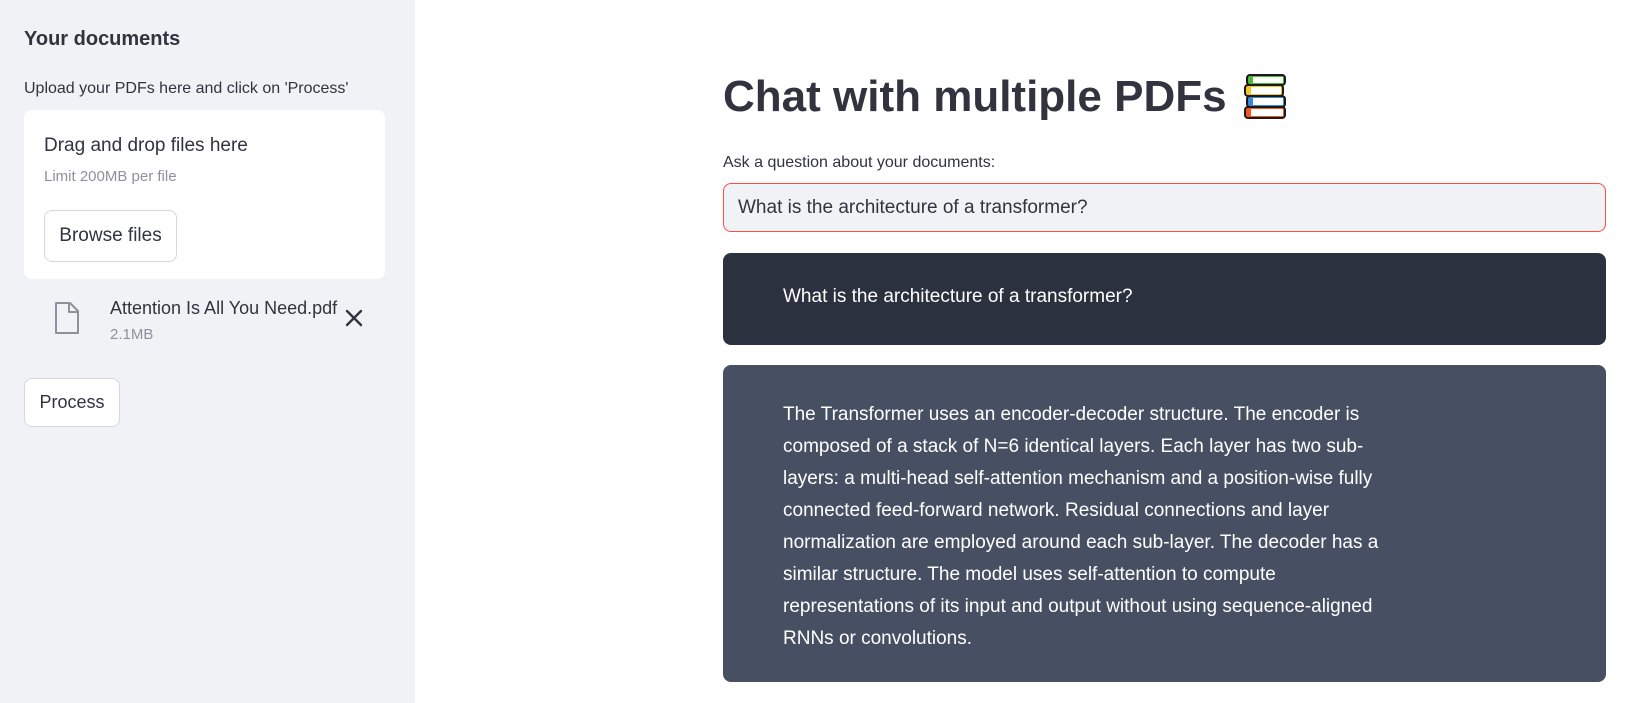 The height and width of the screenshot is (703, 1625). Describe the element at coordinates (132, 334) in the screenshot. I see `uploaded-file-size: 2.1MB` at that location.